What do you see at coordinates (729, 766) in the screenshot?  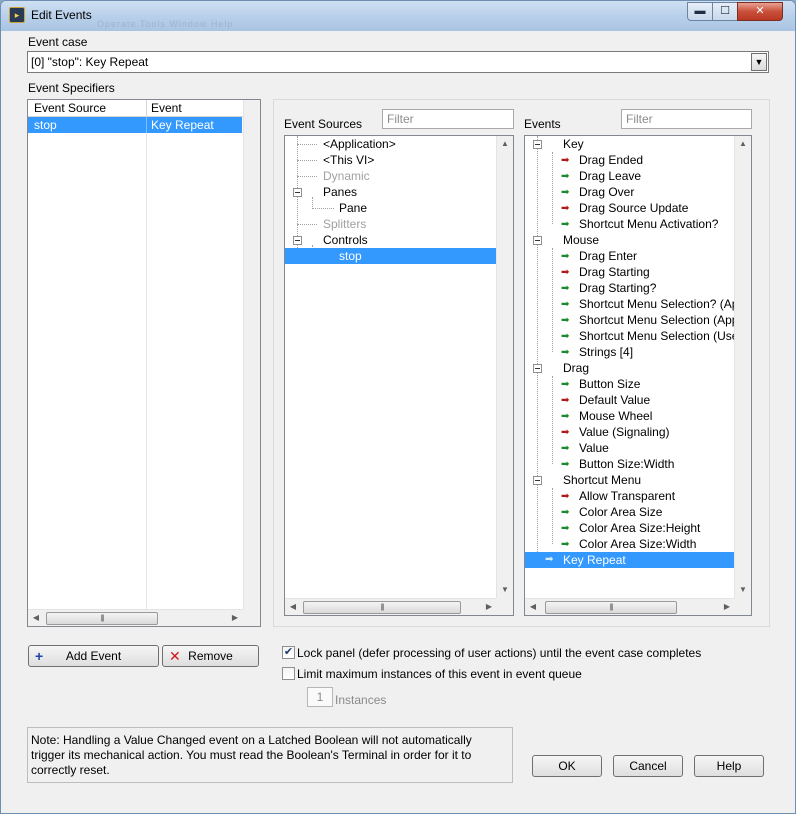 I see `help-button: Help` at bounding box center [729, 766].